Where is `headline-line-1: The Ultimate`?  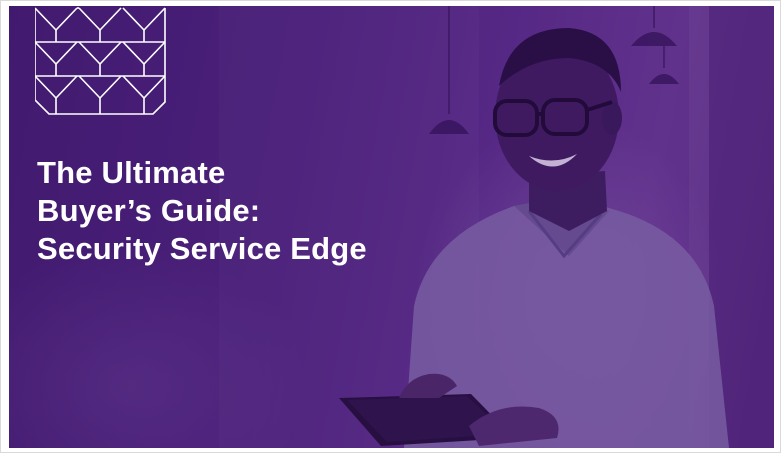
headline-line-1: The Ultimate is located at coordinates (131, 172).